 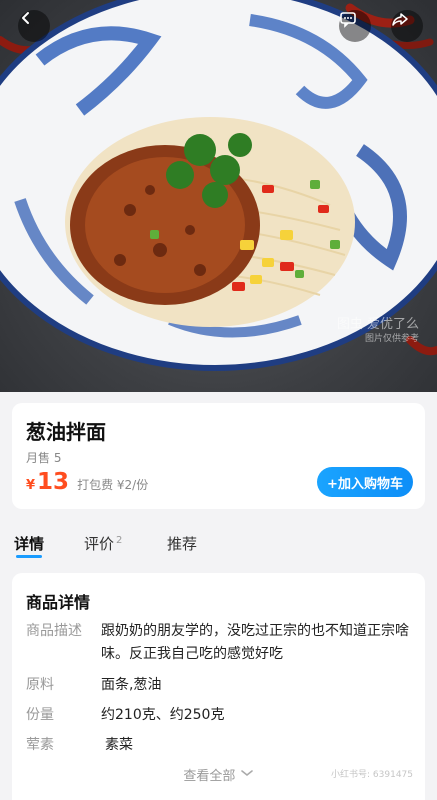 I want to click on price-row: ¥ 13 打包费 ¥2/份, so click(x=87, y=482).